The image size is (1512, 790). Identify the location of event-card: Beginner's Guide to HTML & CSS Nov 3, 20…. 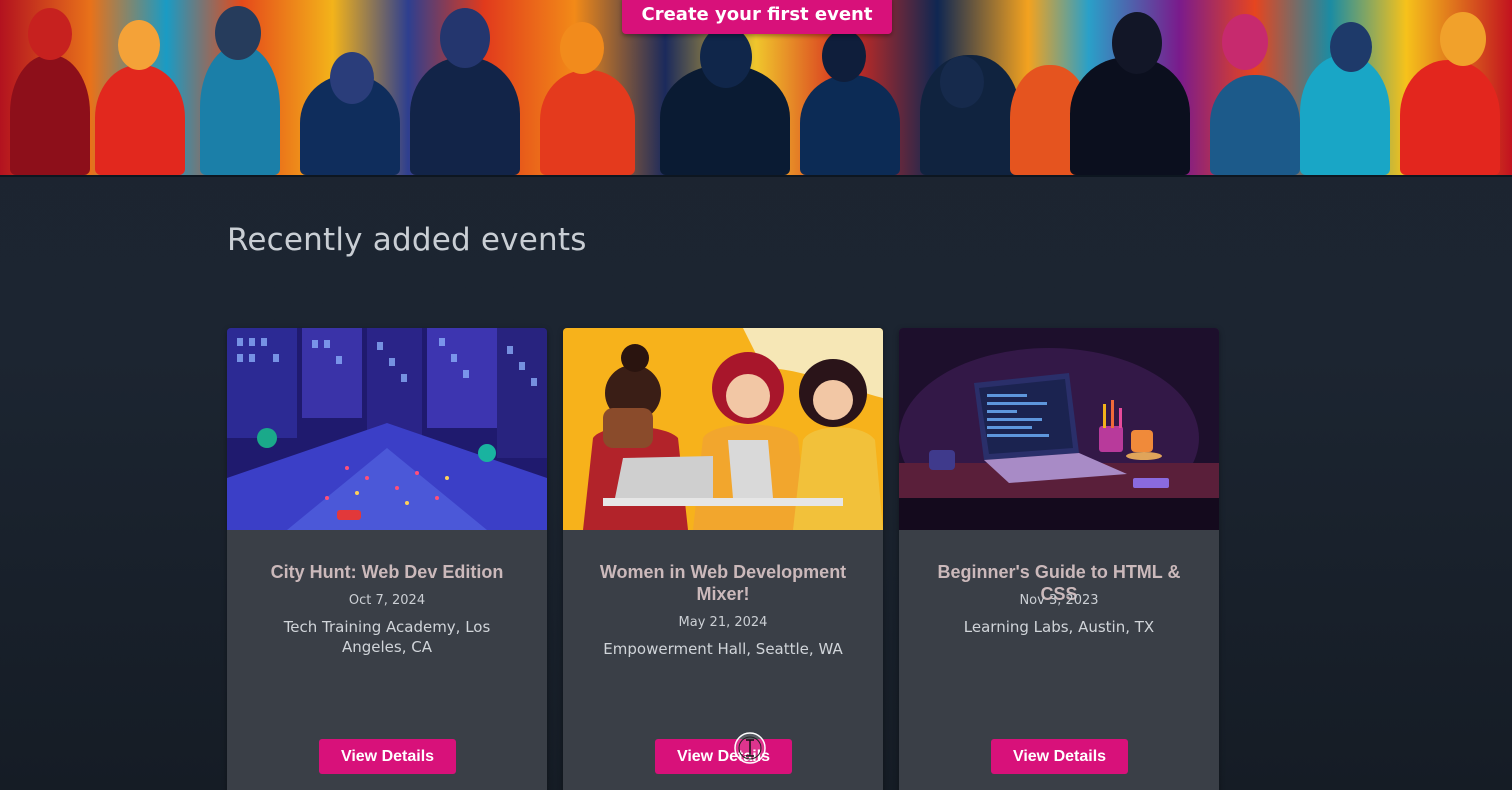
(1059, 559).